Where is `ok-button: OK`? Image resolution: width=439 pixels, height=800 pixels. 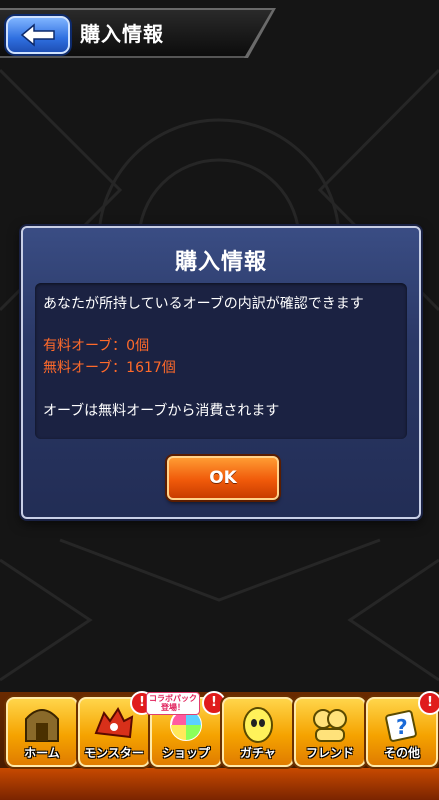
ok-button: OK is located at coordinates (223, 478).